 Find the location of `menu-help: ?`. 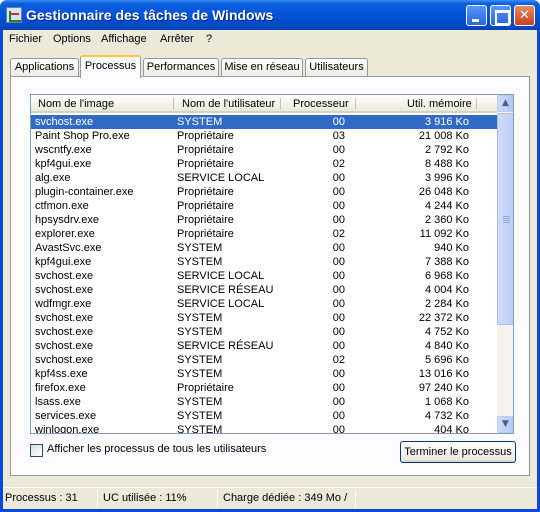

menu-help: ? is located at coordinates (209, 39).